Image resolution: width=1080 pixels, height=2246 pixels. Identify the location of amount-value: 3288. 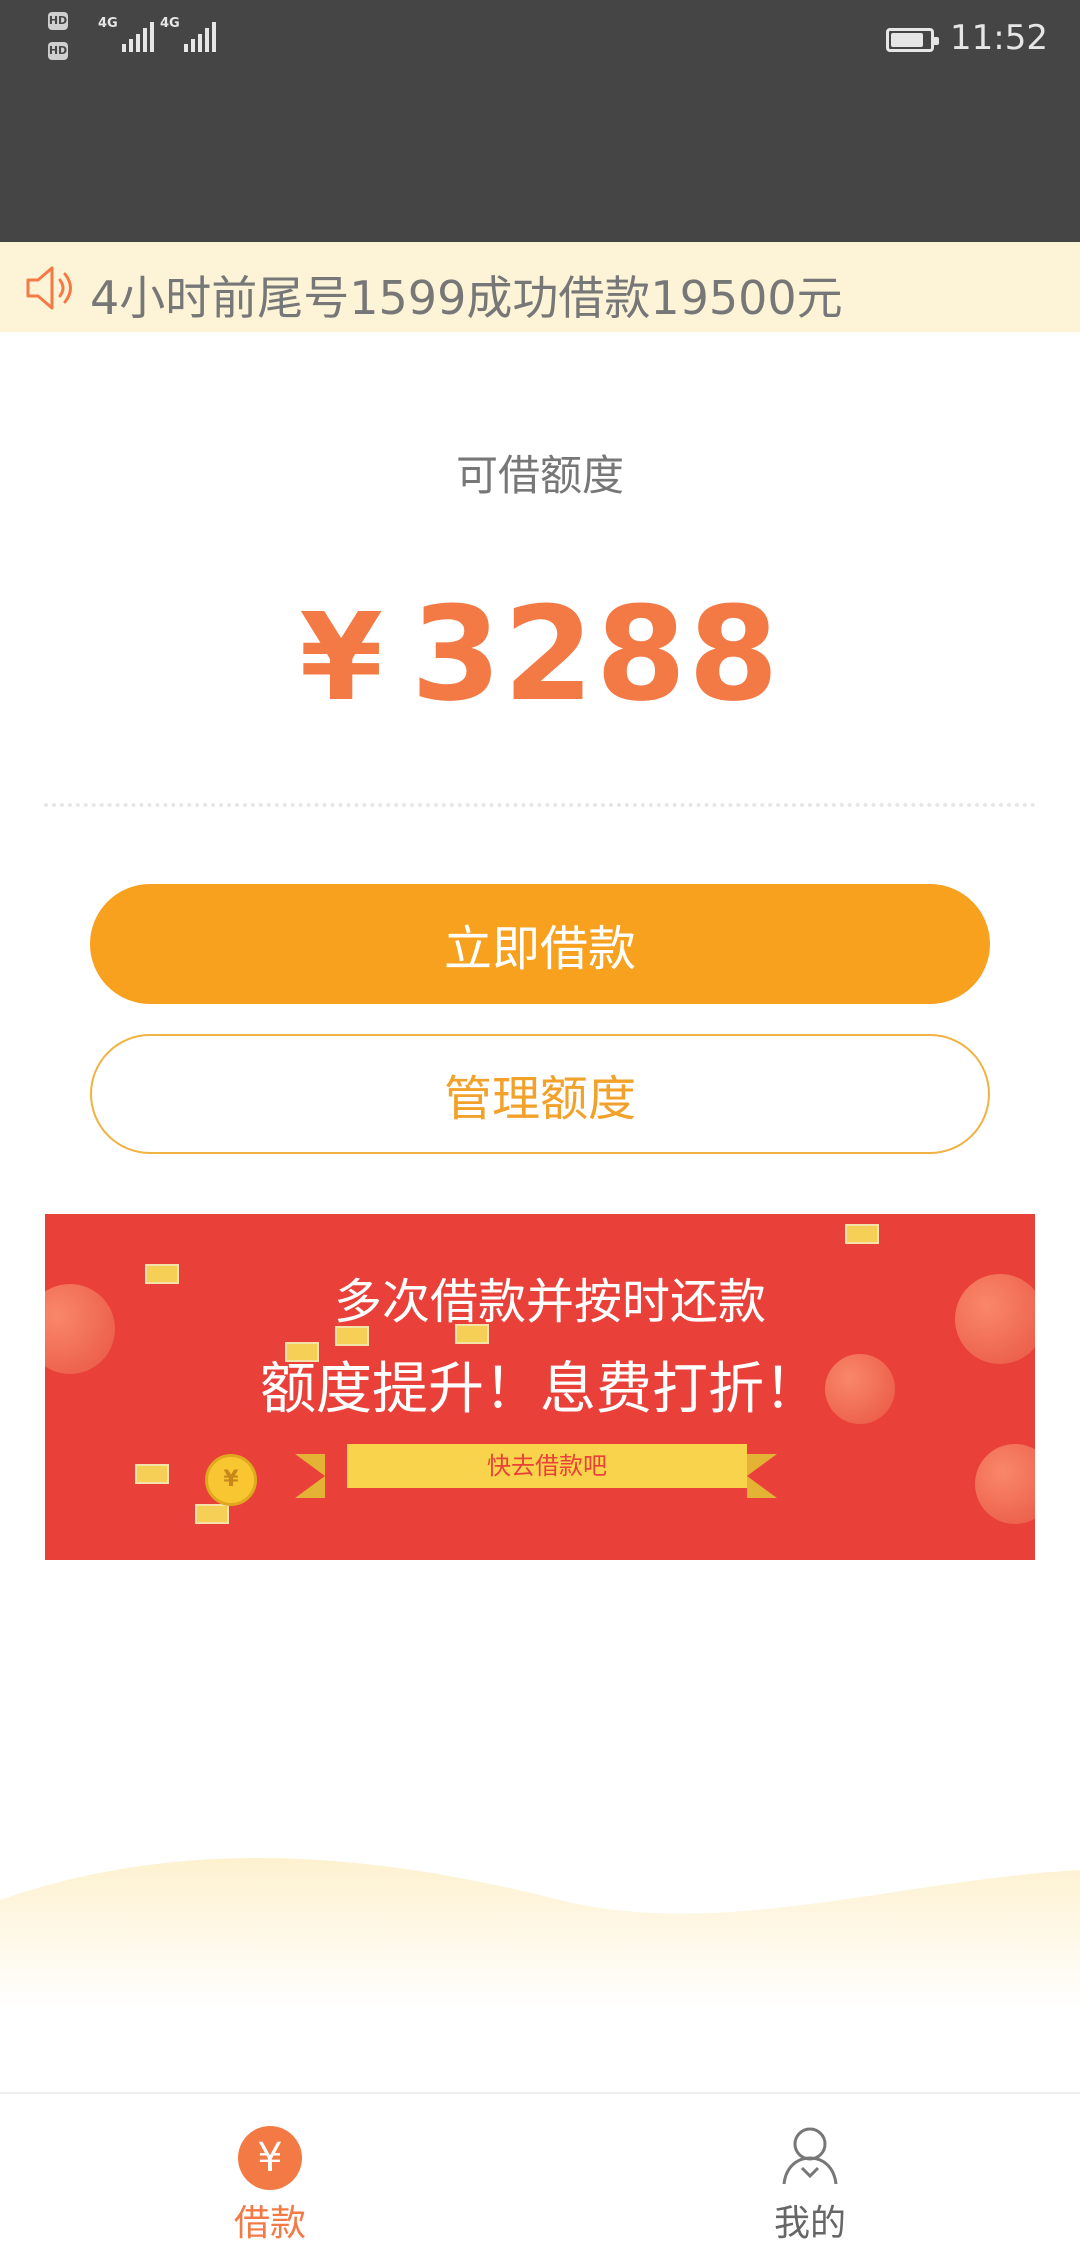
(595, 654).